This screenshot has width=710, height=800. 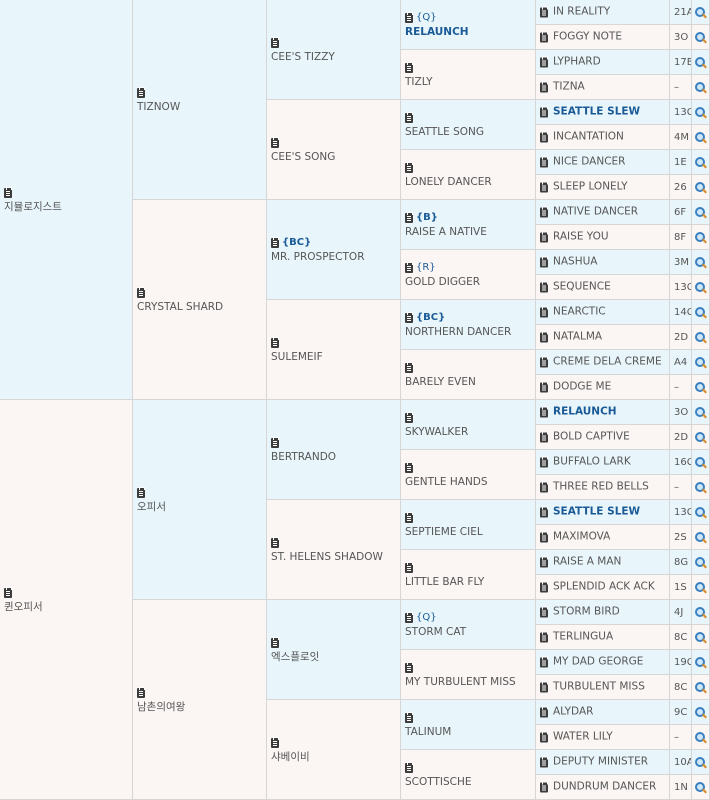 What do you see at coordinates (587, 37) in the screenshot?
I see `horse-name-link: FOGGY NOTE` at bounding box center [587, 37].